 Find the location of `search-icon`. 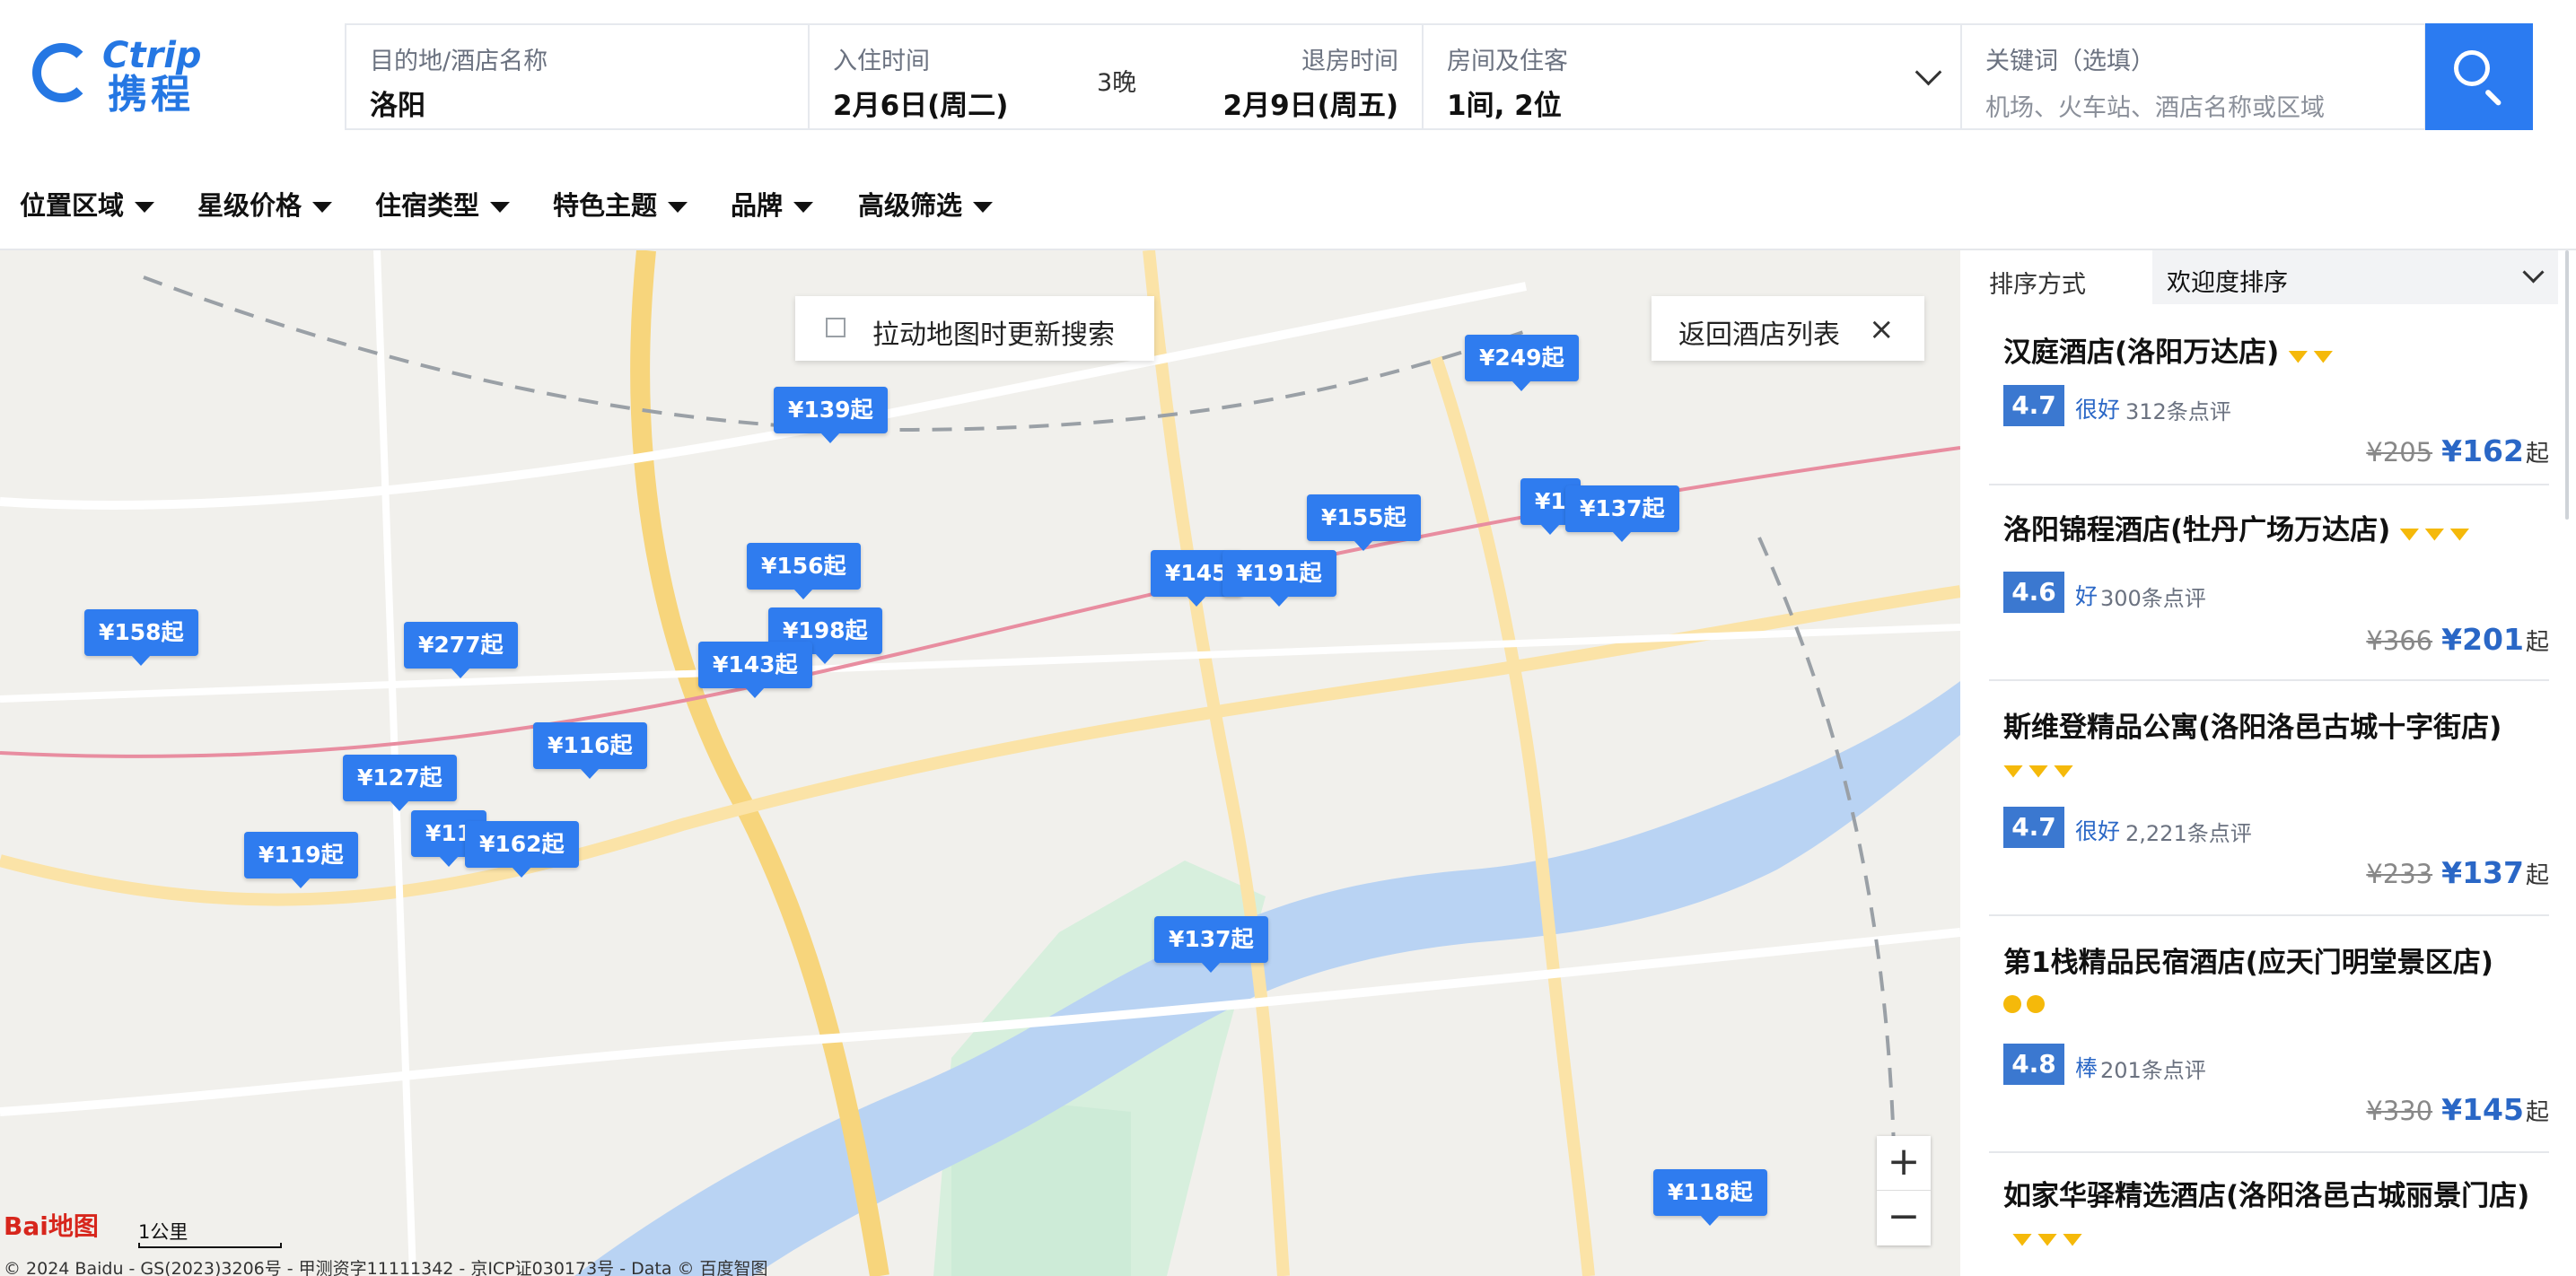

search-icon is located at coordinates (2472, 68).